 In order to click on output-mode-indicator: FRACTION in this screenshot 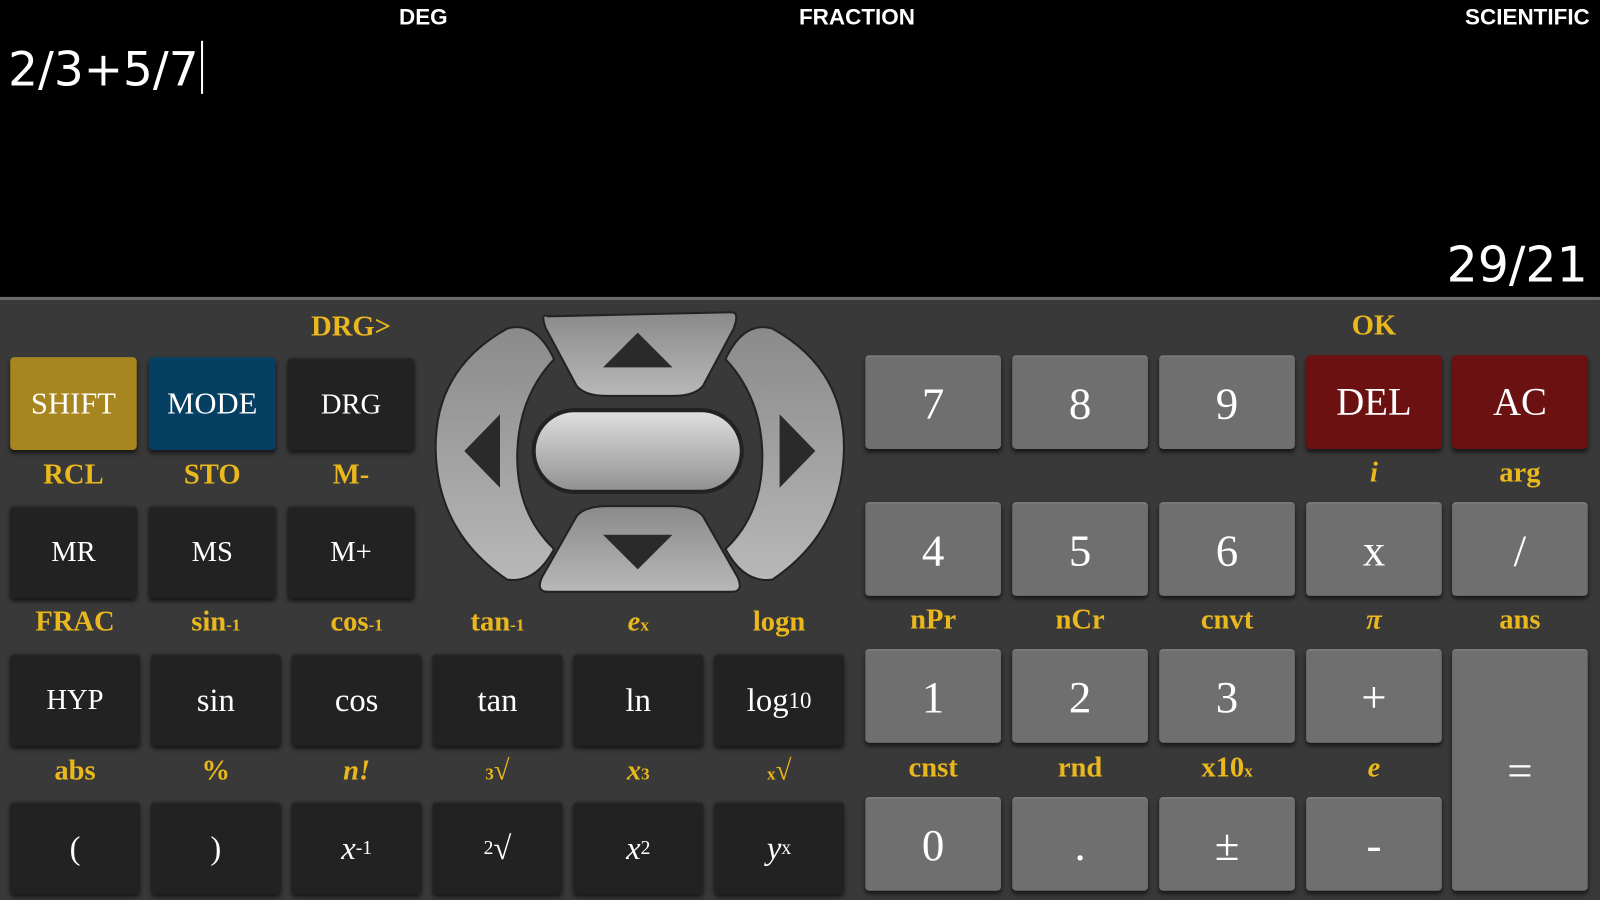, I will do `click(856, 17)`.